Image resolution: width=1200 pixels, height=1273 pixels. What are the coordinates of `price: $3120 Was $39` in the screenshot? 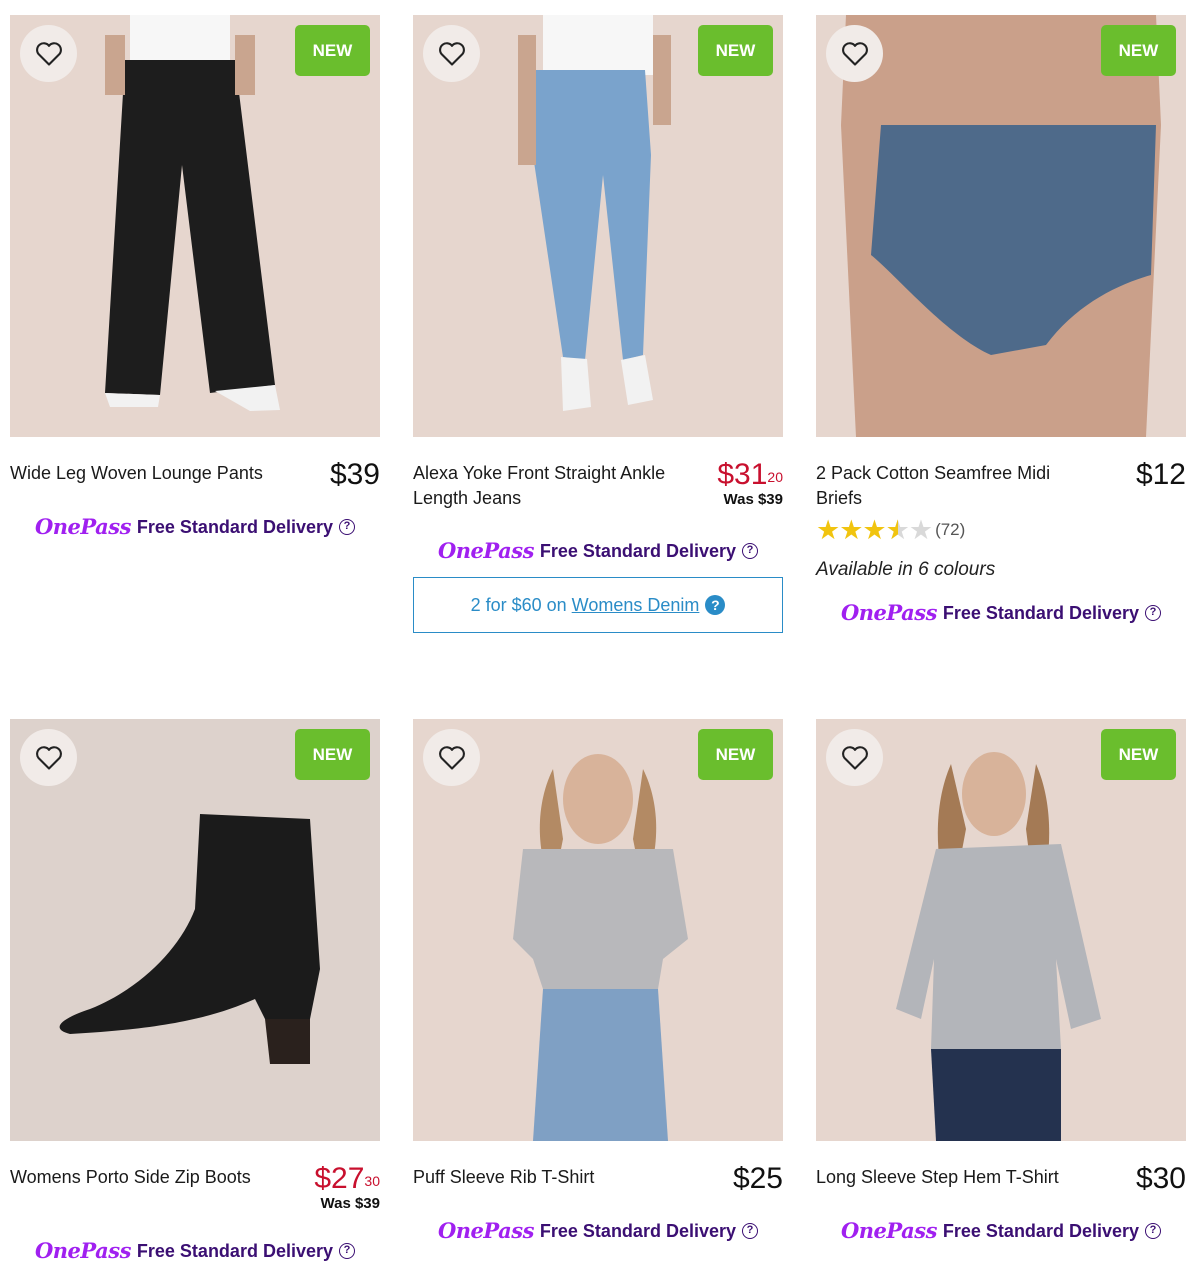 It's located at (750, 484).